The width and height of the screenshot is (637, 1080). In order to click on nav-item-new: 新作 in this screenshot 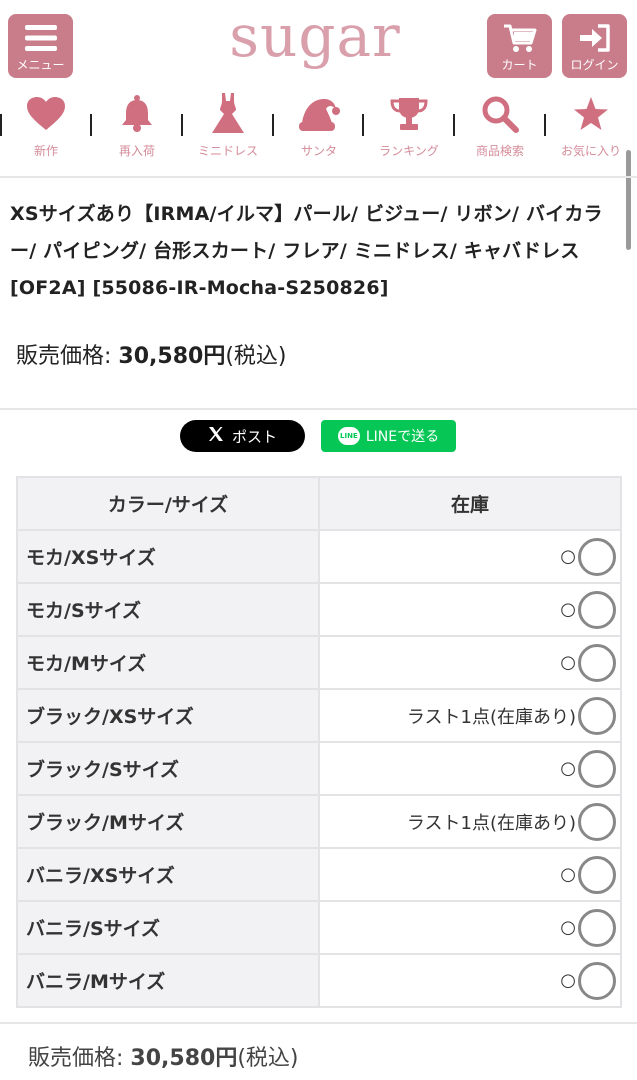, I will do `click(46, 128)`.